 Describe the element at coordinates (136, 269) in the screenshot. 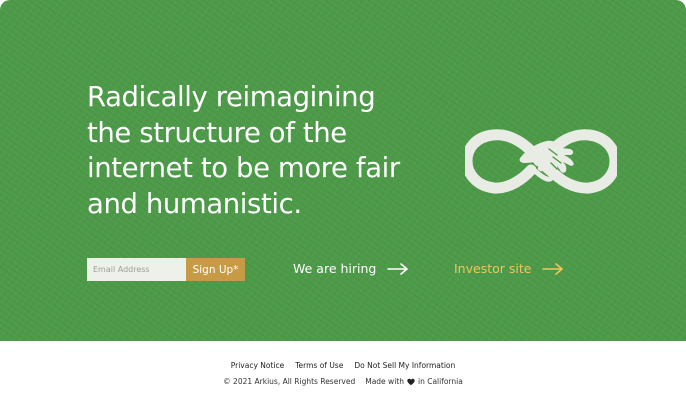

I see `email-field` at that location.